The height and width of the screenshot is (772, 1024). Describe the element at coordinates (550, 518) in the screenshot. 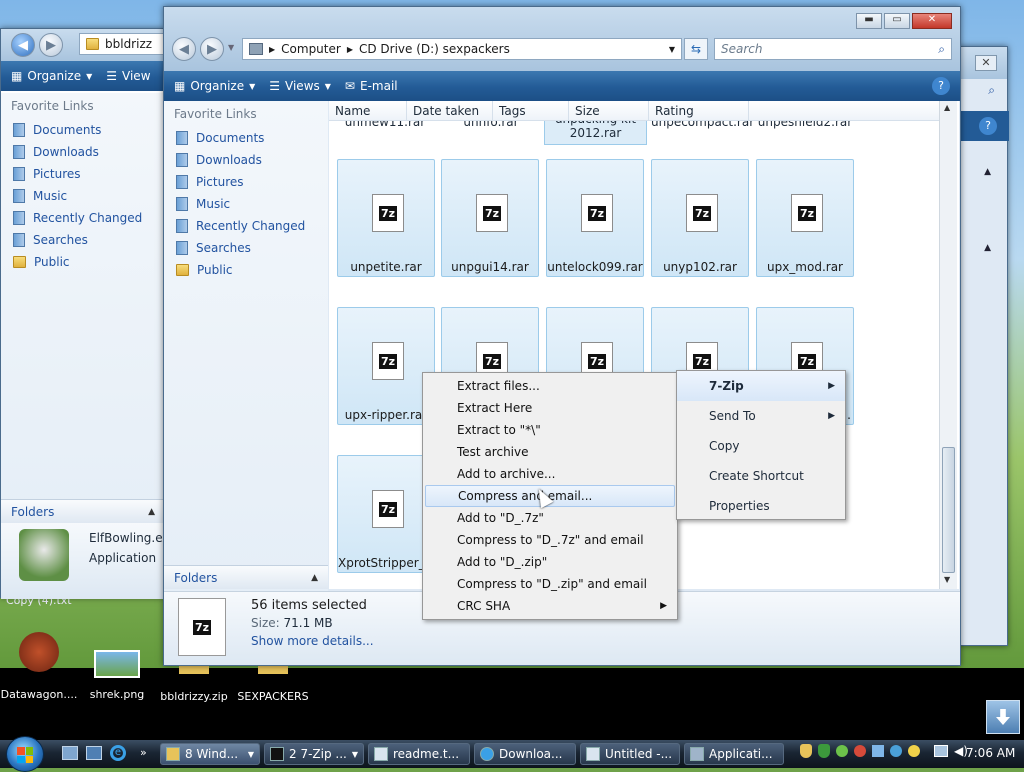

I see `menu-item-add-to-7z: Add to "D_.7z"` at that location.